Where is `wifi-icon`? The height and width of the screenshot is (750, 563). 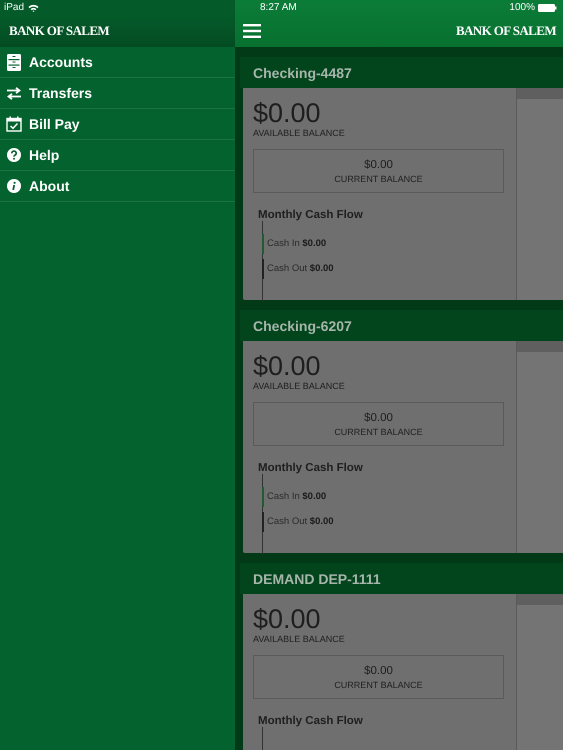 wifi-icon is located at coordinates (34, 8).